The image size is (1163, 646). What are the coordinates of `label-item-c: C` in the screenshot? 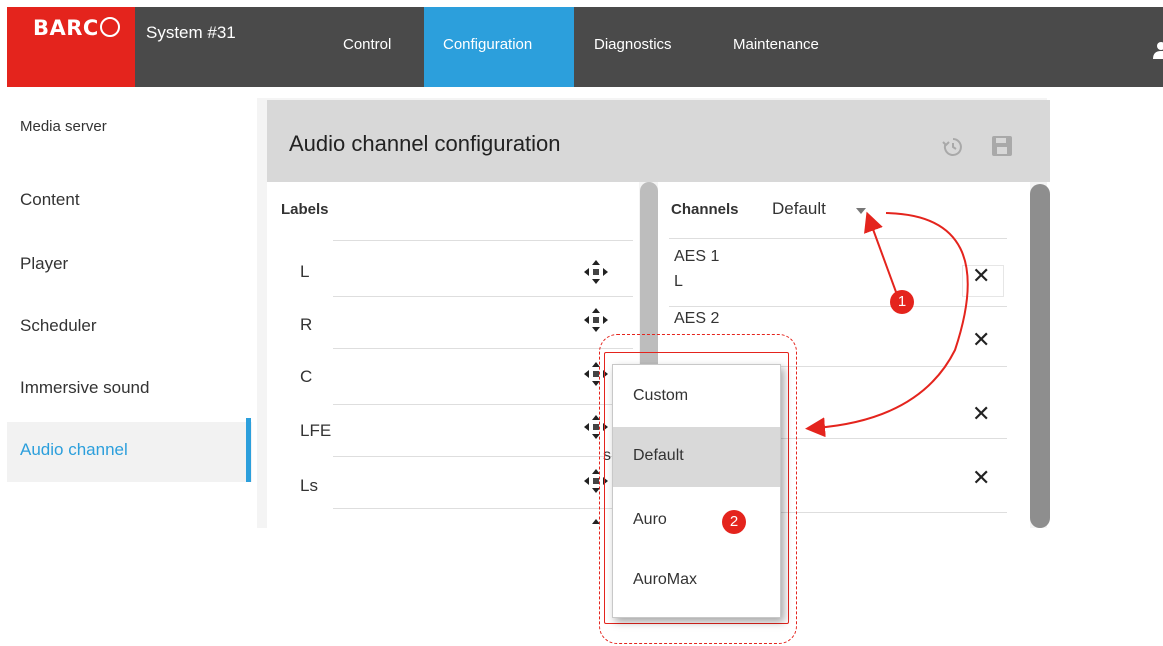 It's located at (306, 377).